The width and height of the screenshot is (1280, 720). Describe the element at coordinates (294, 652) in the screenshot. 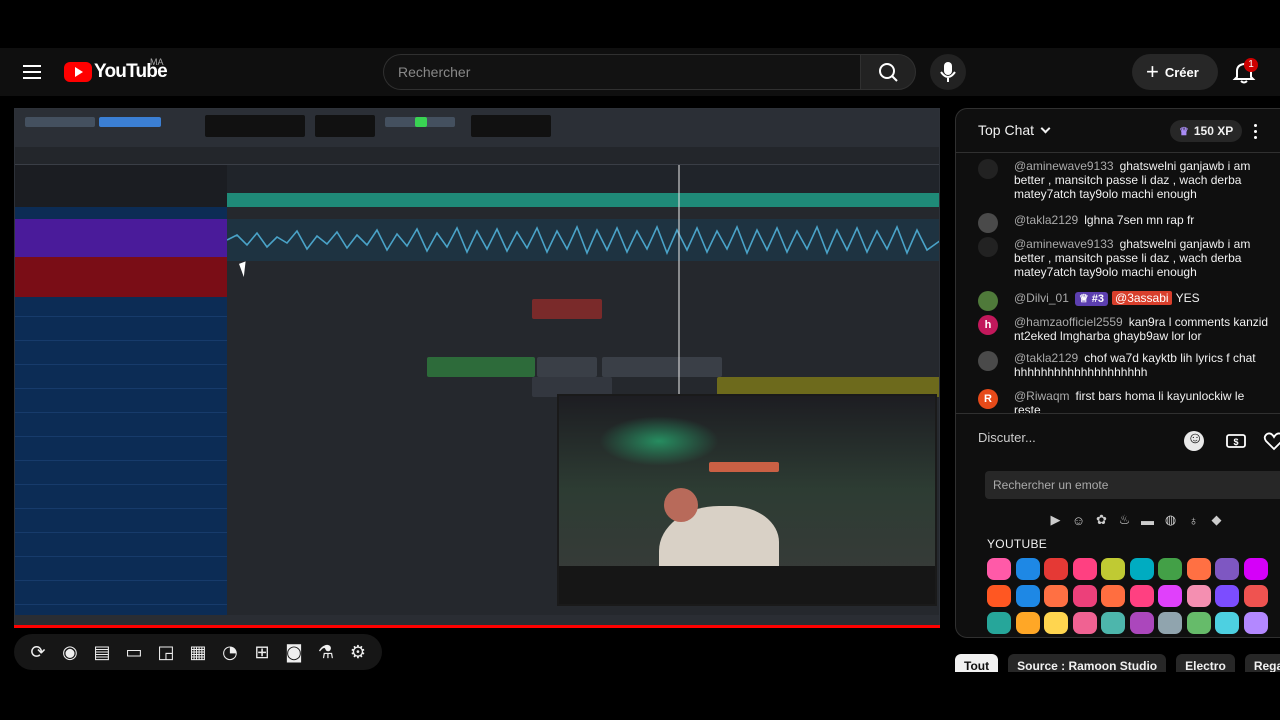

I see `screenshot-icon: ◙` at that location.